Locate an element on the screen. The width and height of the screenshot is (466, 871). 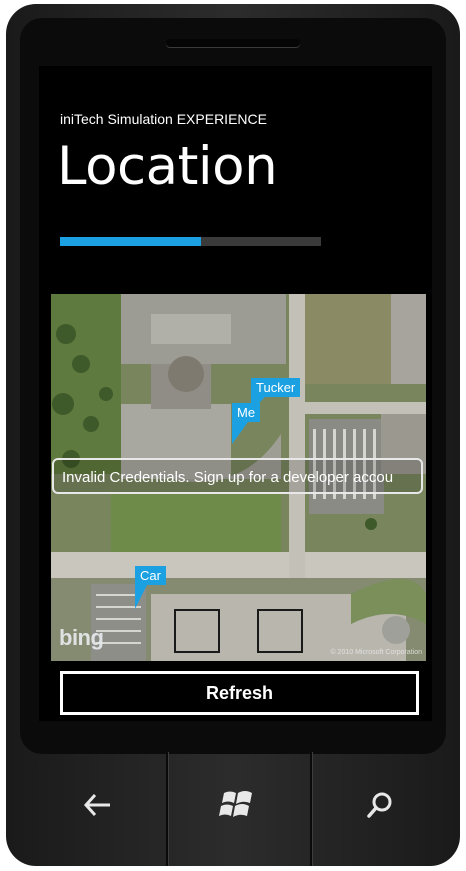
back-arrow-icon is located at coordinates (98, 805).